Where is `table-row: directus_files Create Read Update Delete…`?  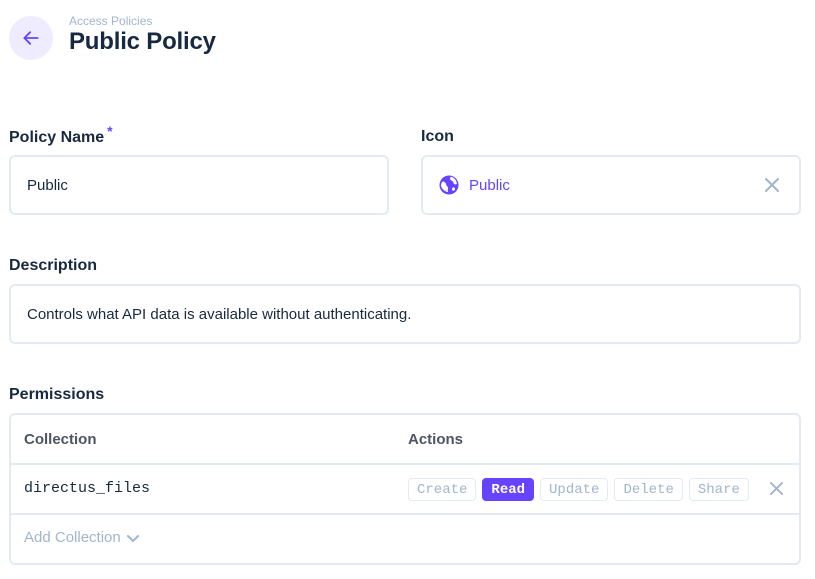 table-row: directus_files Create Read Update Delete… is located at coordinates (405, 490).